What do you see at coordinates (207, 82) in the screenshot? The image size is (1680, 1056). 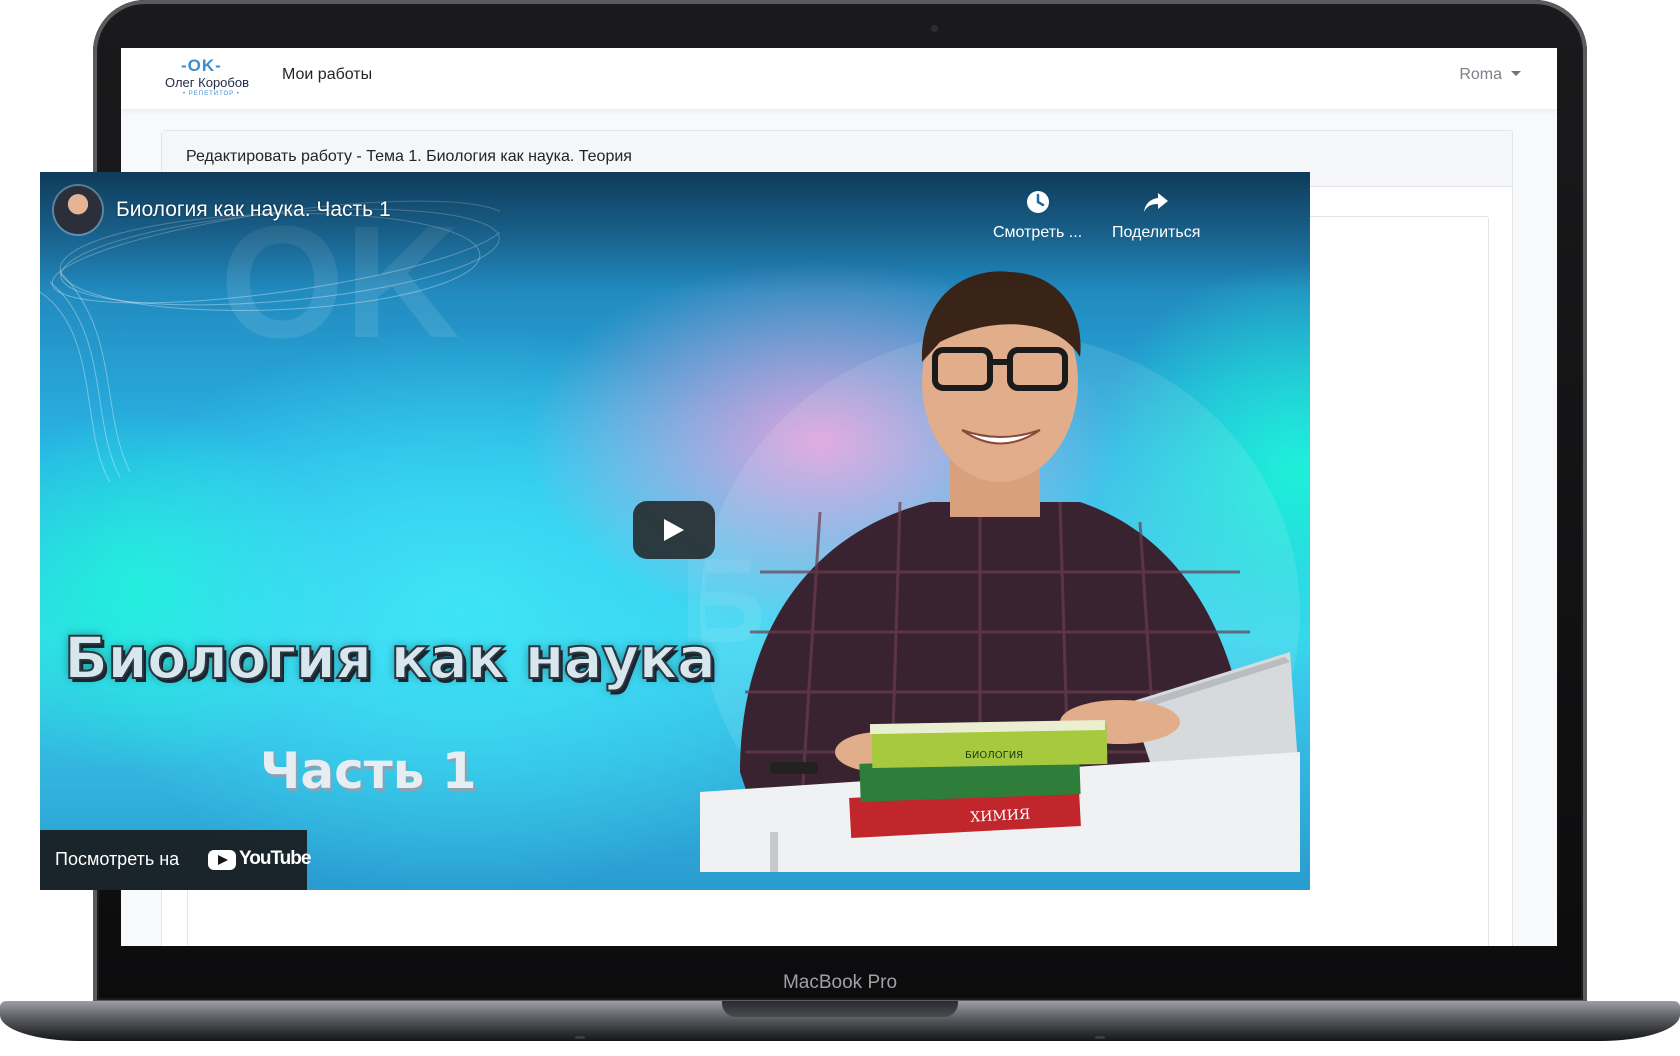 I see `logo-name: Олег Коробов` at bounding box center [207, 82].